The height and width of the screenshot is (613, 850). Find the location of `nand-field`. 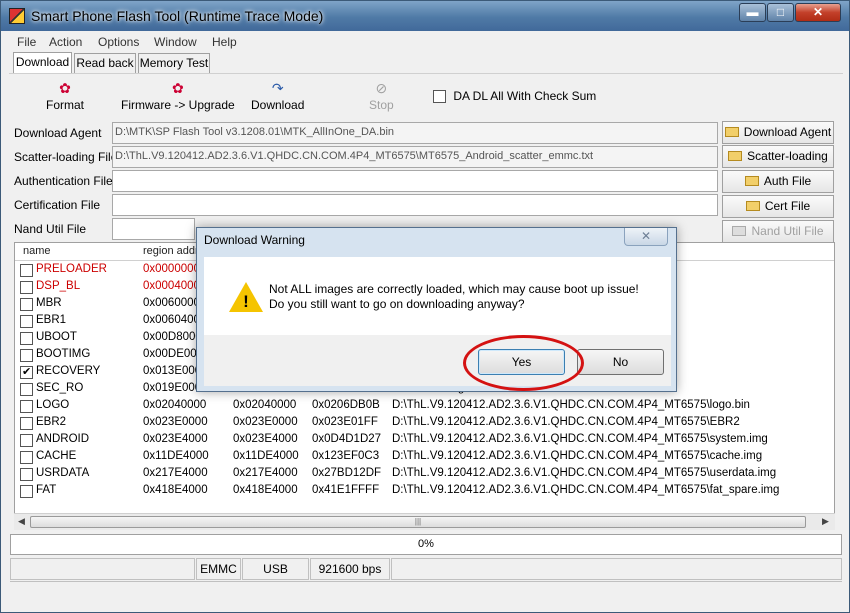

nand-field is located at coordinates (153, 229).